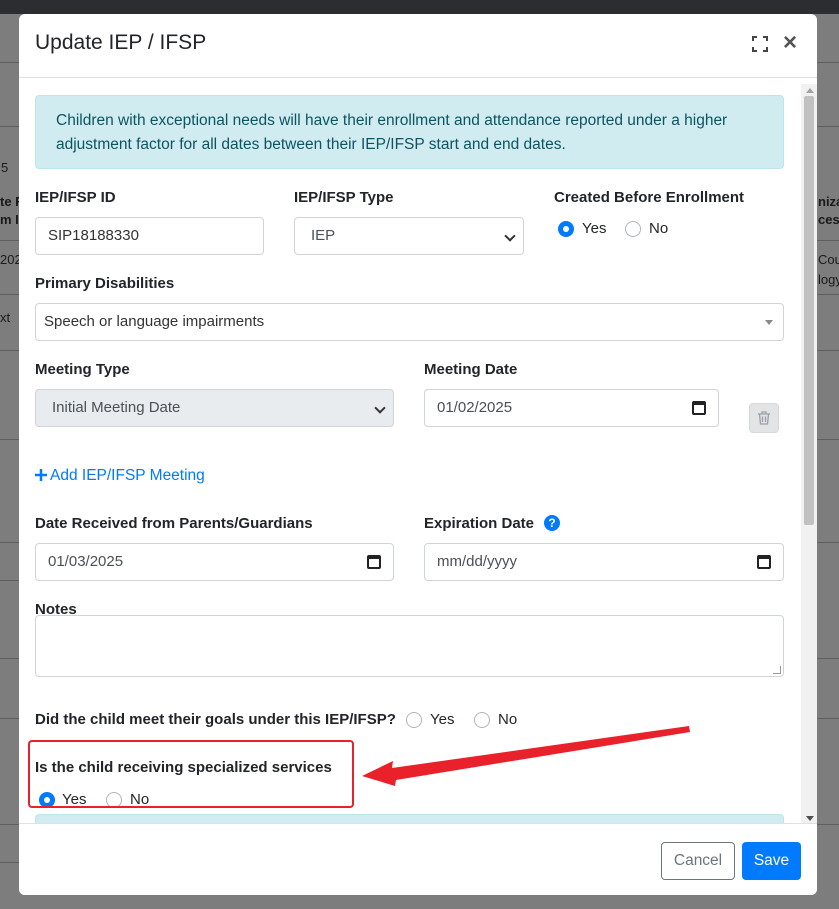  What do you see at coordinates (409, 236) in the screenshot?
I see `iep-type-select: IEP` at bounding box center [409, 236].